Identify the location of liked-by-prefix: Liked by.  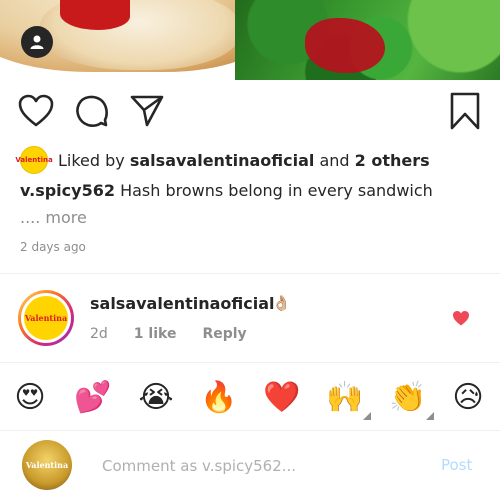
(91, 160).